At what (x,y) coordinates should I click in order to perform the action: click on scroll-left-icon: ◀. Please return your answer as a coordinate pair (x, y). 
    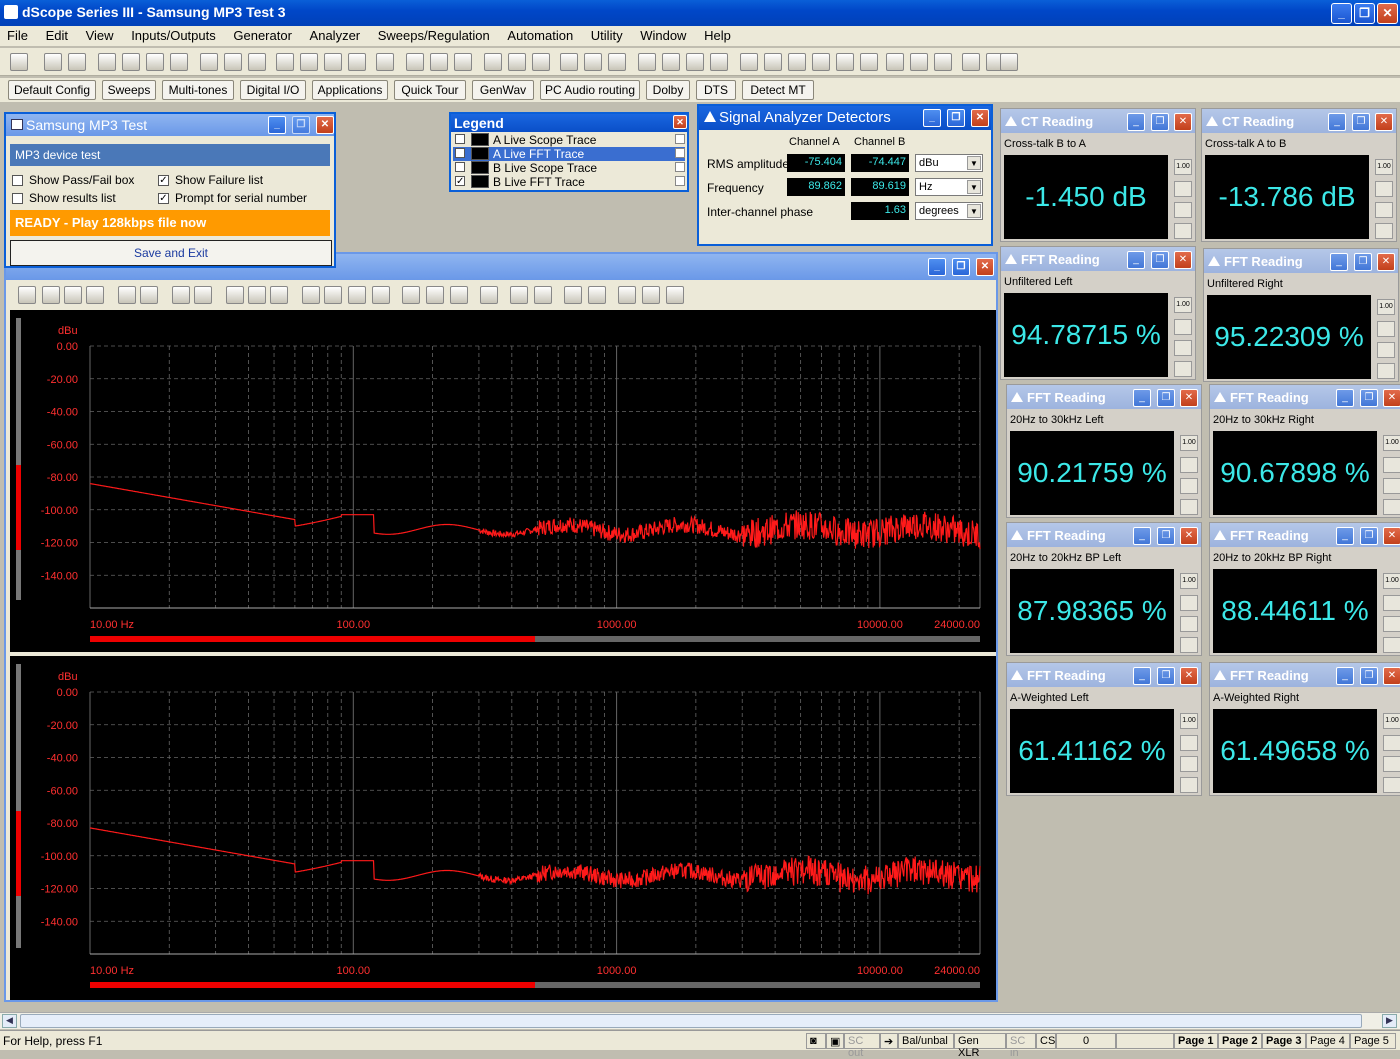
    Looking at the image, I should click on (9, 1021).